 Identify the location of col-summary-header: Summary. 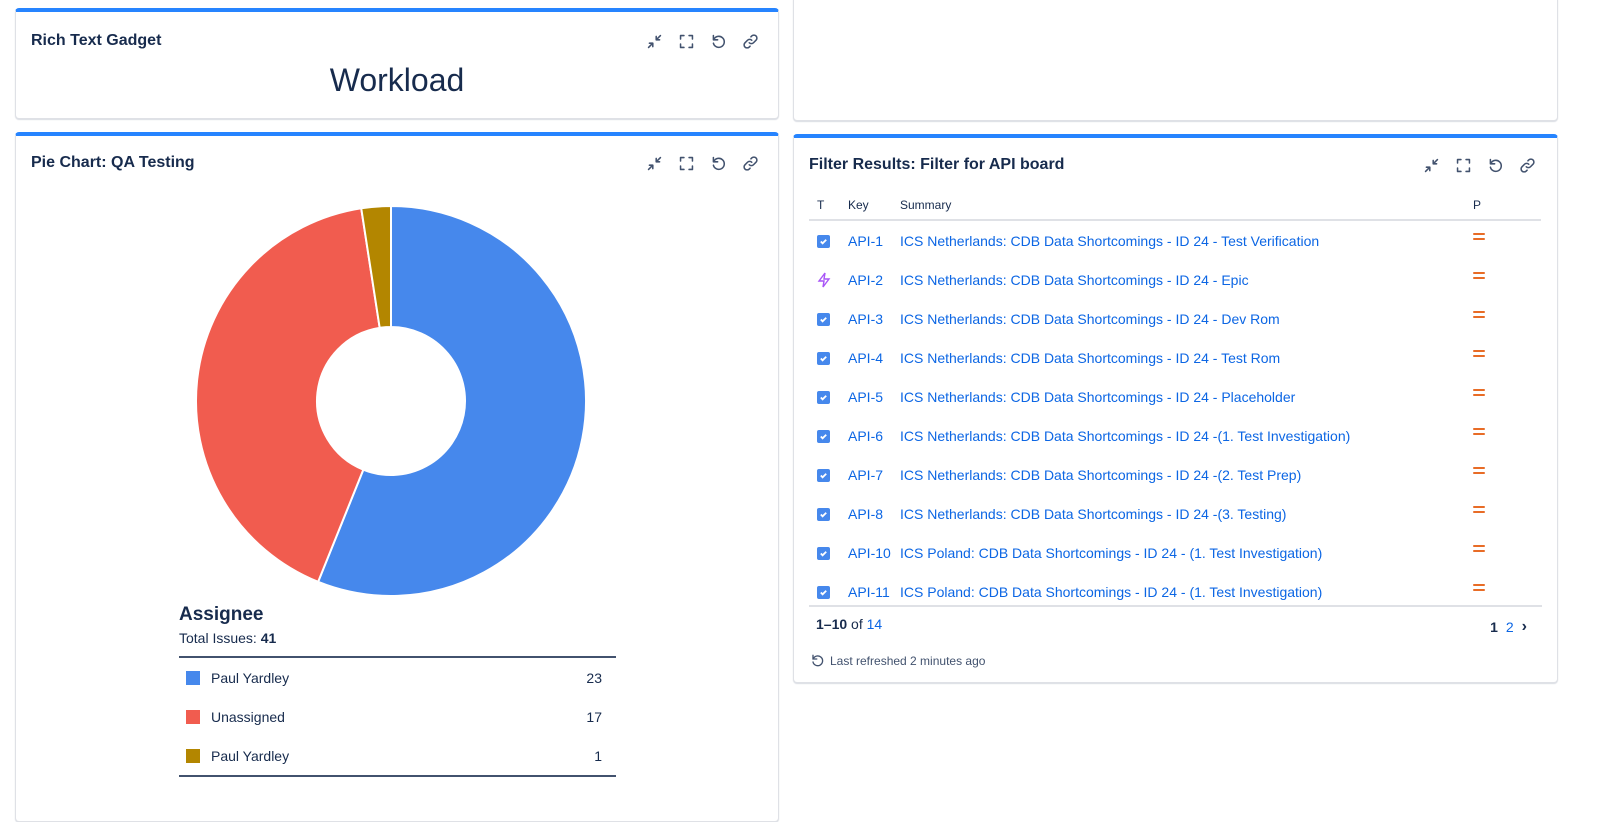
(1186, 207).